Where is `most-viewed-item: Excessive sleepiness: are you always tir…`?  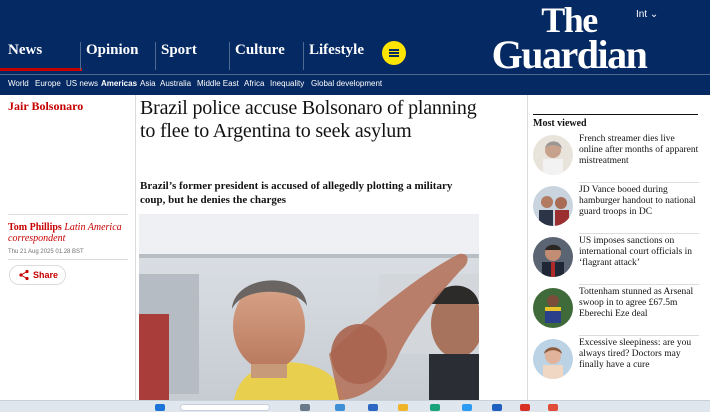 most-viewed-item: Excessive sleepiness: are you always tir… is located at coordinates (616, 363).